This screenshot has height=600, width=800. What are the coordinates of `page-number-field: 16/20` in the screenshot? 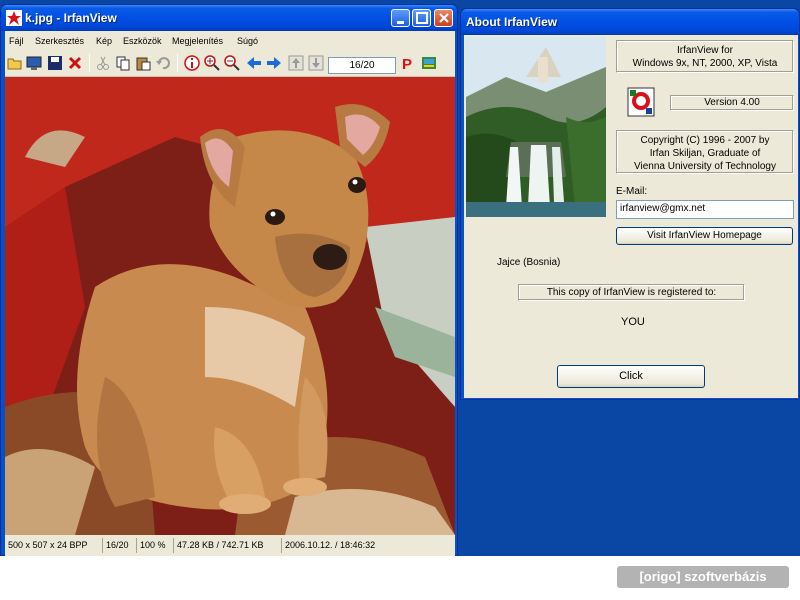 It's located at (362, 65).